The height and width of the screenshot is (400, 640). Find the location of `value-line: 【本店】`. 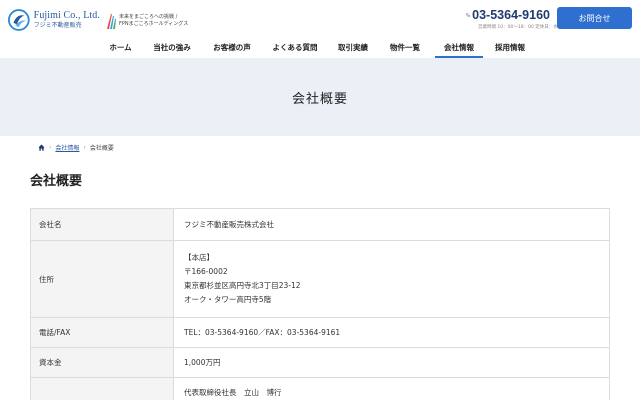

value-line: 【本店】 is located at coordinates (199, 257).